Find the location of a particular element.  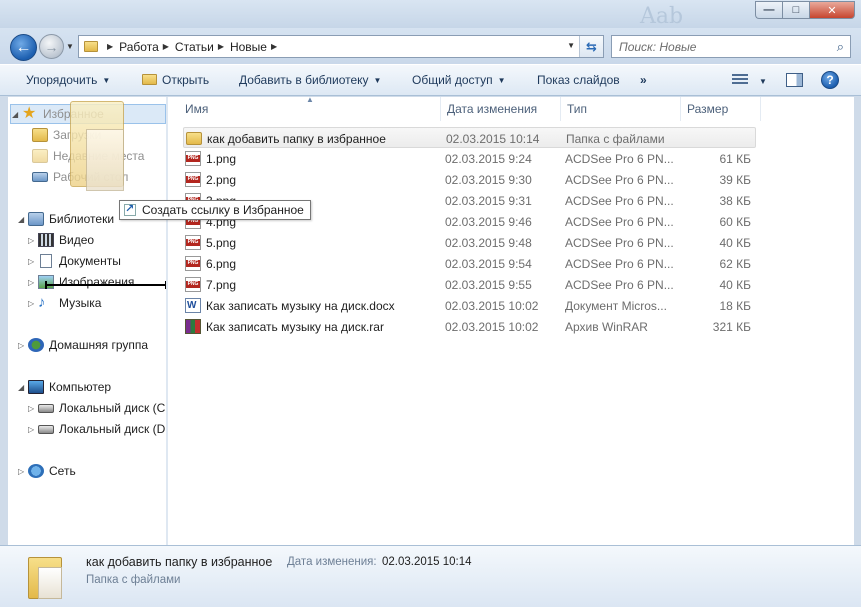

organize-menu: Упорядочить ▼ is located at coordinates (68, 80).